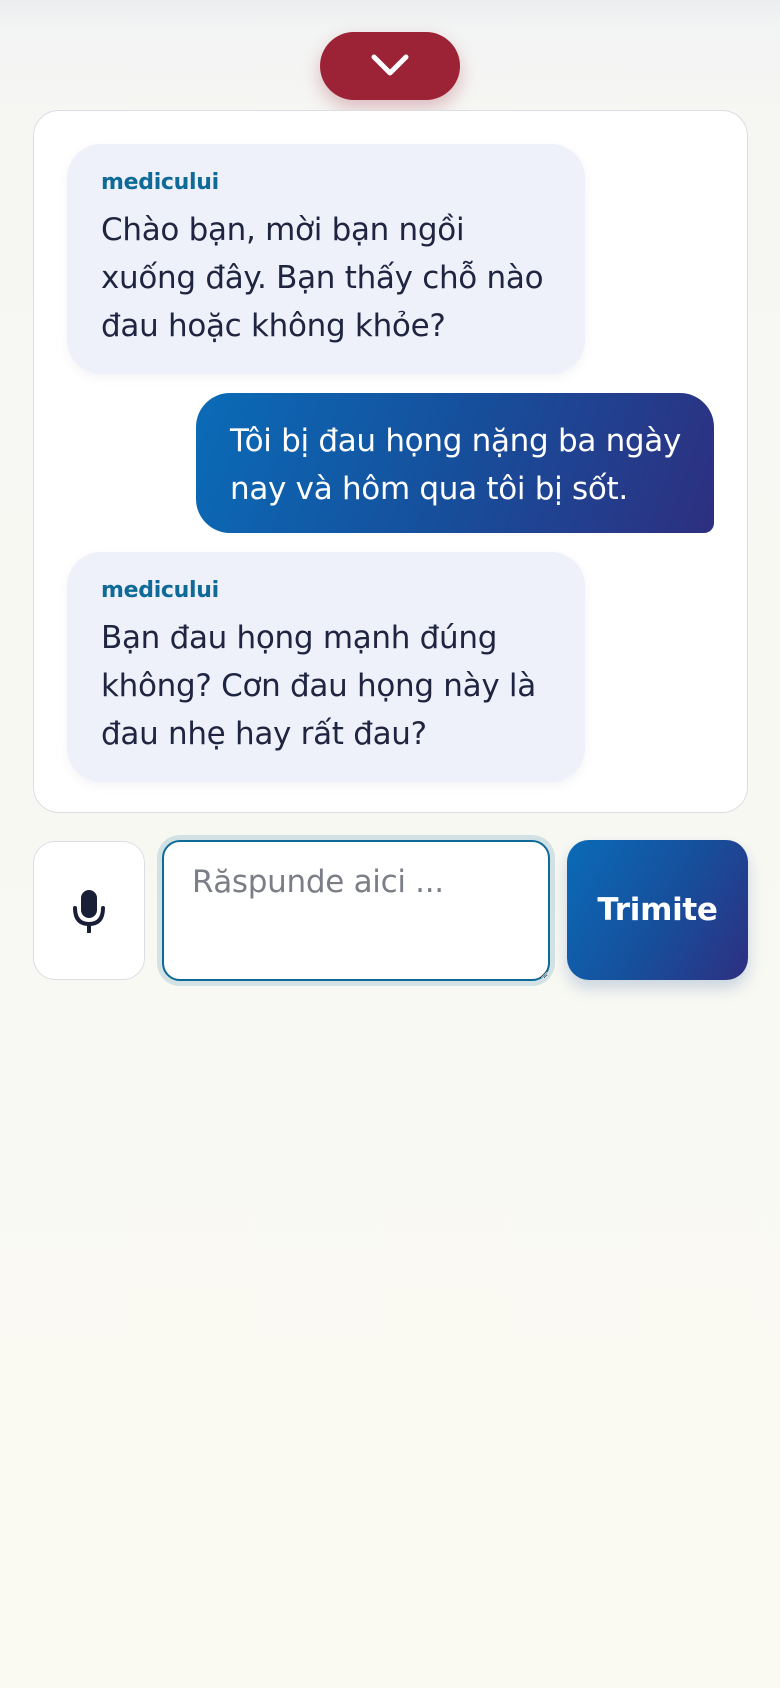 The width and height of the screenshot is (780, 1688). What do you see at coordinates (356, 910) in the screenshot?
I see `reply-input` at bounding box center [356, 910].